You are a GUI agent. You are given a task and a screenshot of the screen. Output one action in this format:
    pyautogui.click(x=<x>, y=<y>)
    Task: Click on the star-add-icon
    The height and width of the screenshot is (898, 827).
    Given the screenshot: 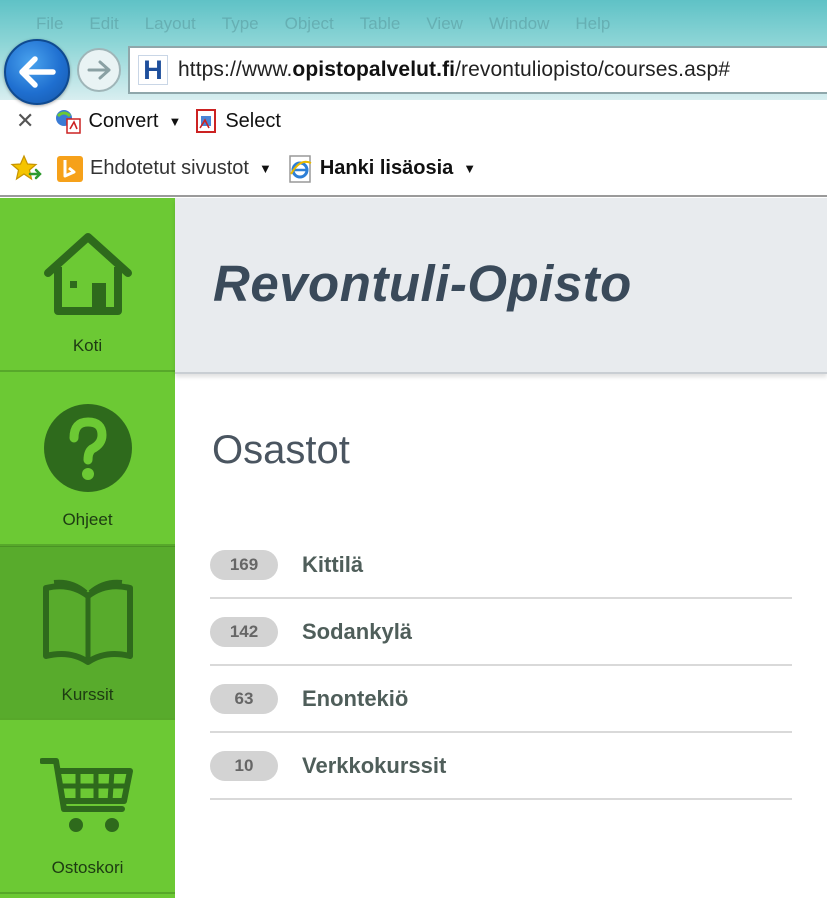 What is the action you would take?
    pyautogui.click(x=26, y=167)
    